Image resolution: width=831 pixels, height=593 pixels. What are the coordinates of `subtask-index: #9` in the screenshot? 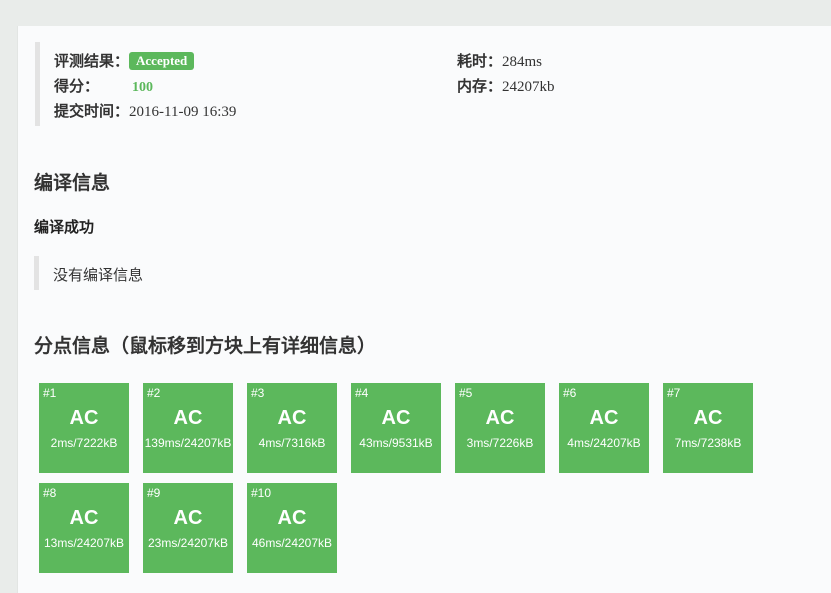 It's located at (154, 493).